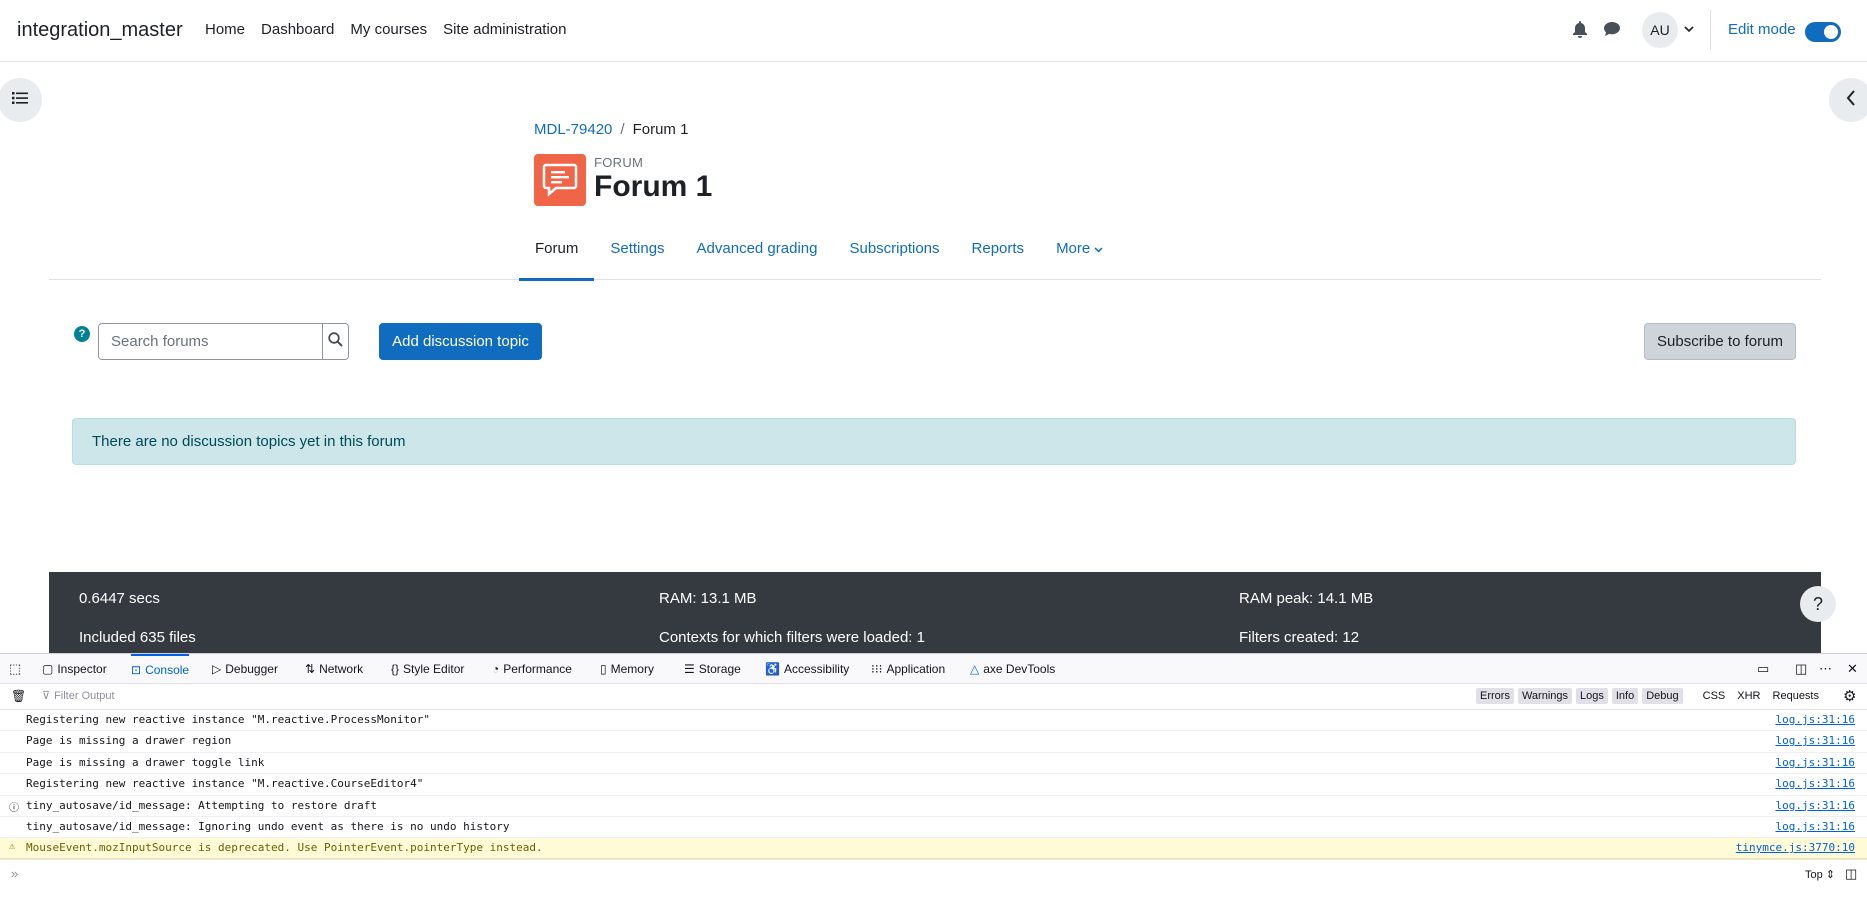  Describe the element at coordinates (1612, 30) in the screenshot. I see `messages-icon` at that location.